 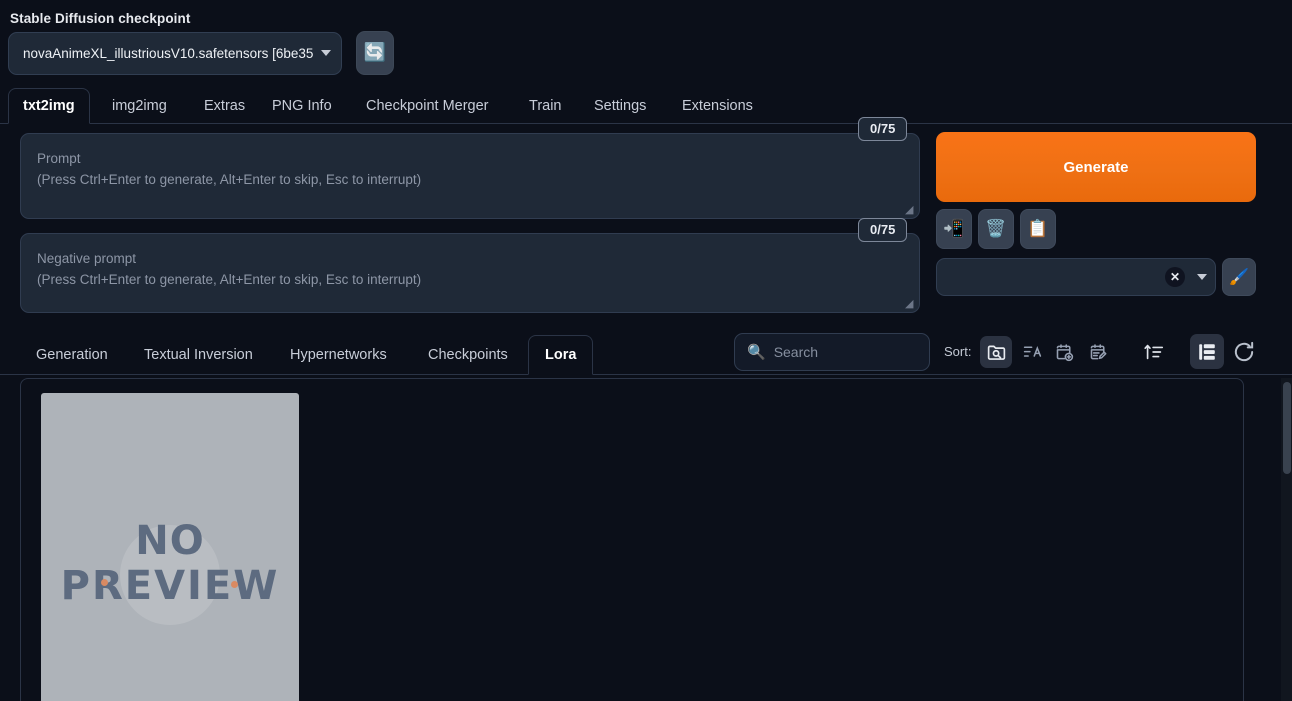 I want to click on refresh-checkpoint-button: 🔄, so click(x=375, y=53).